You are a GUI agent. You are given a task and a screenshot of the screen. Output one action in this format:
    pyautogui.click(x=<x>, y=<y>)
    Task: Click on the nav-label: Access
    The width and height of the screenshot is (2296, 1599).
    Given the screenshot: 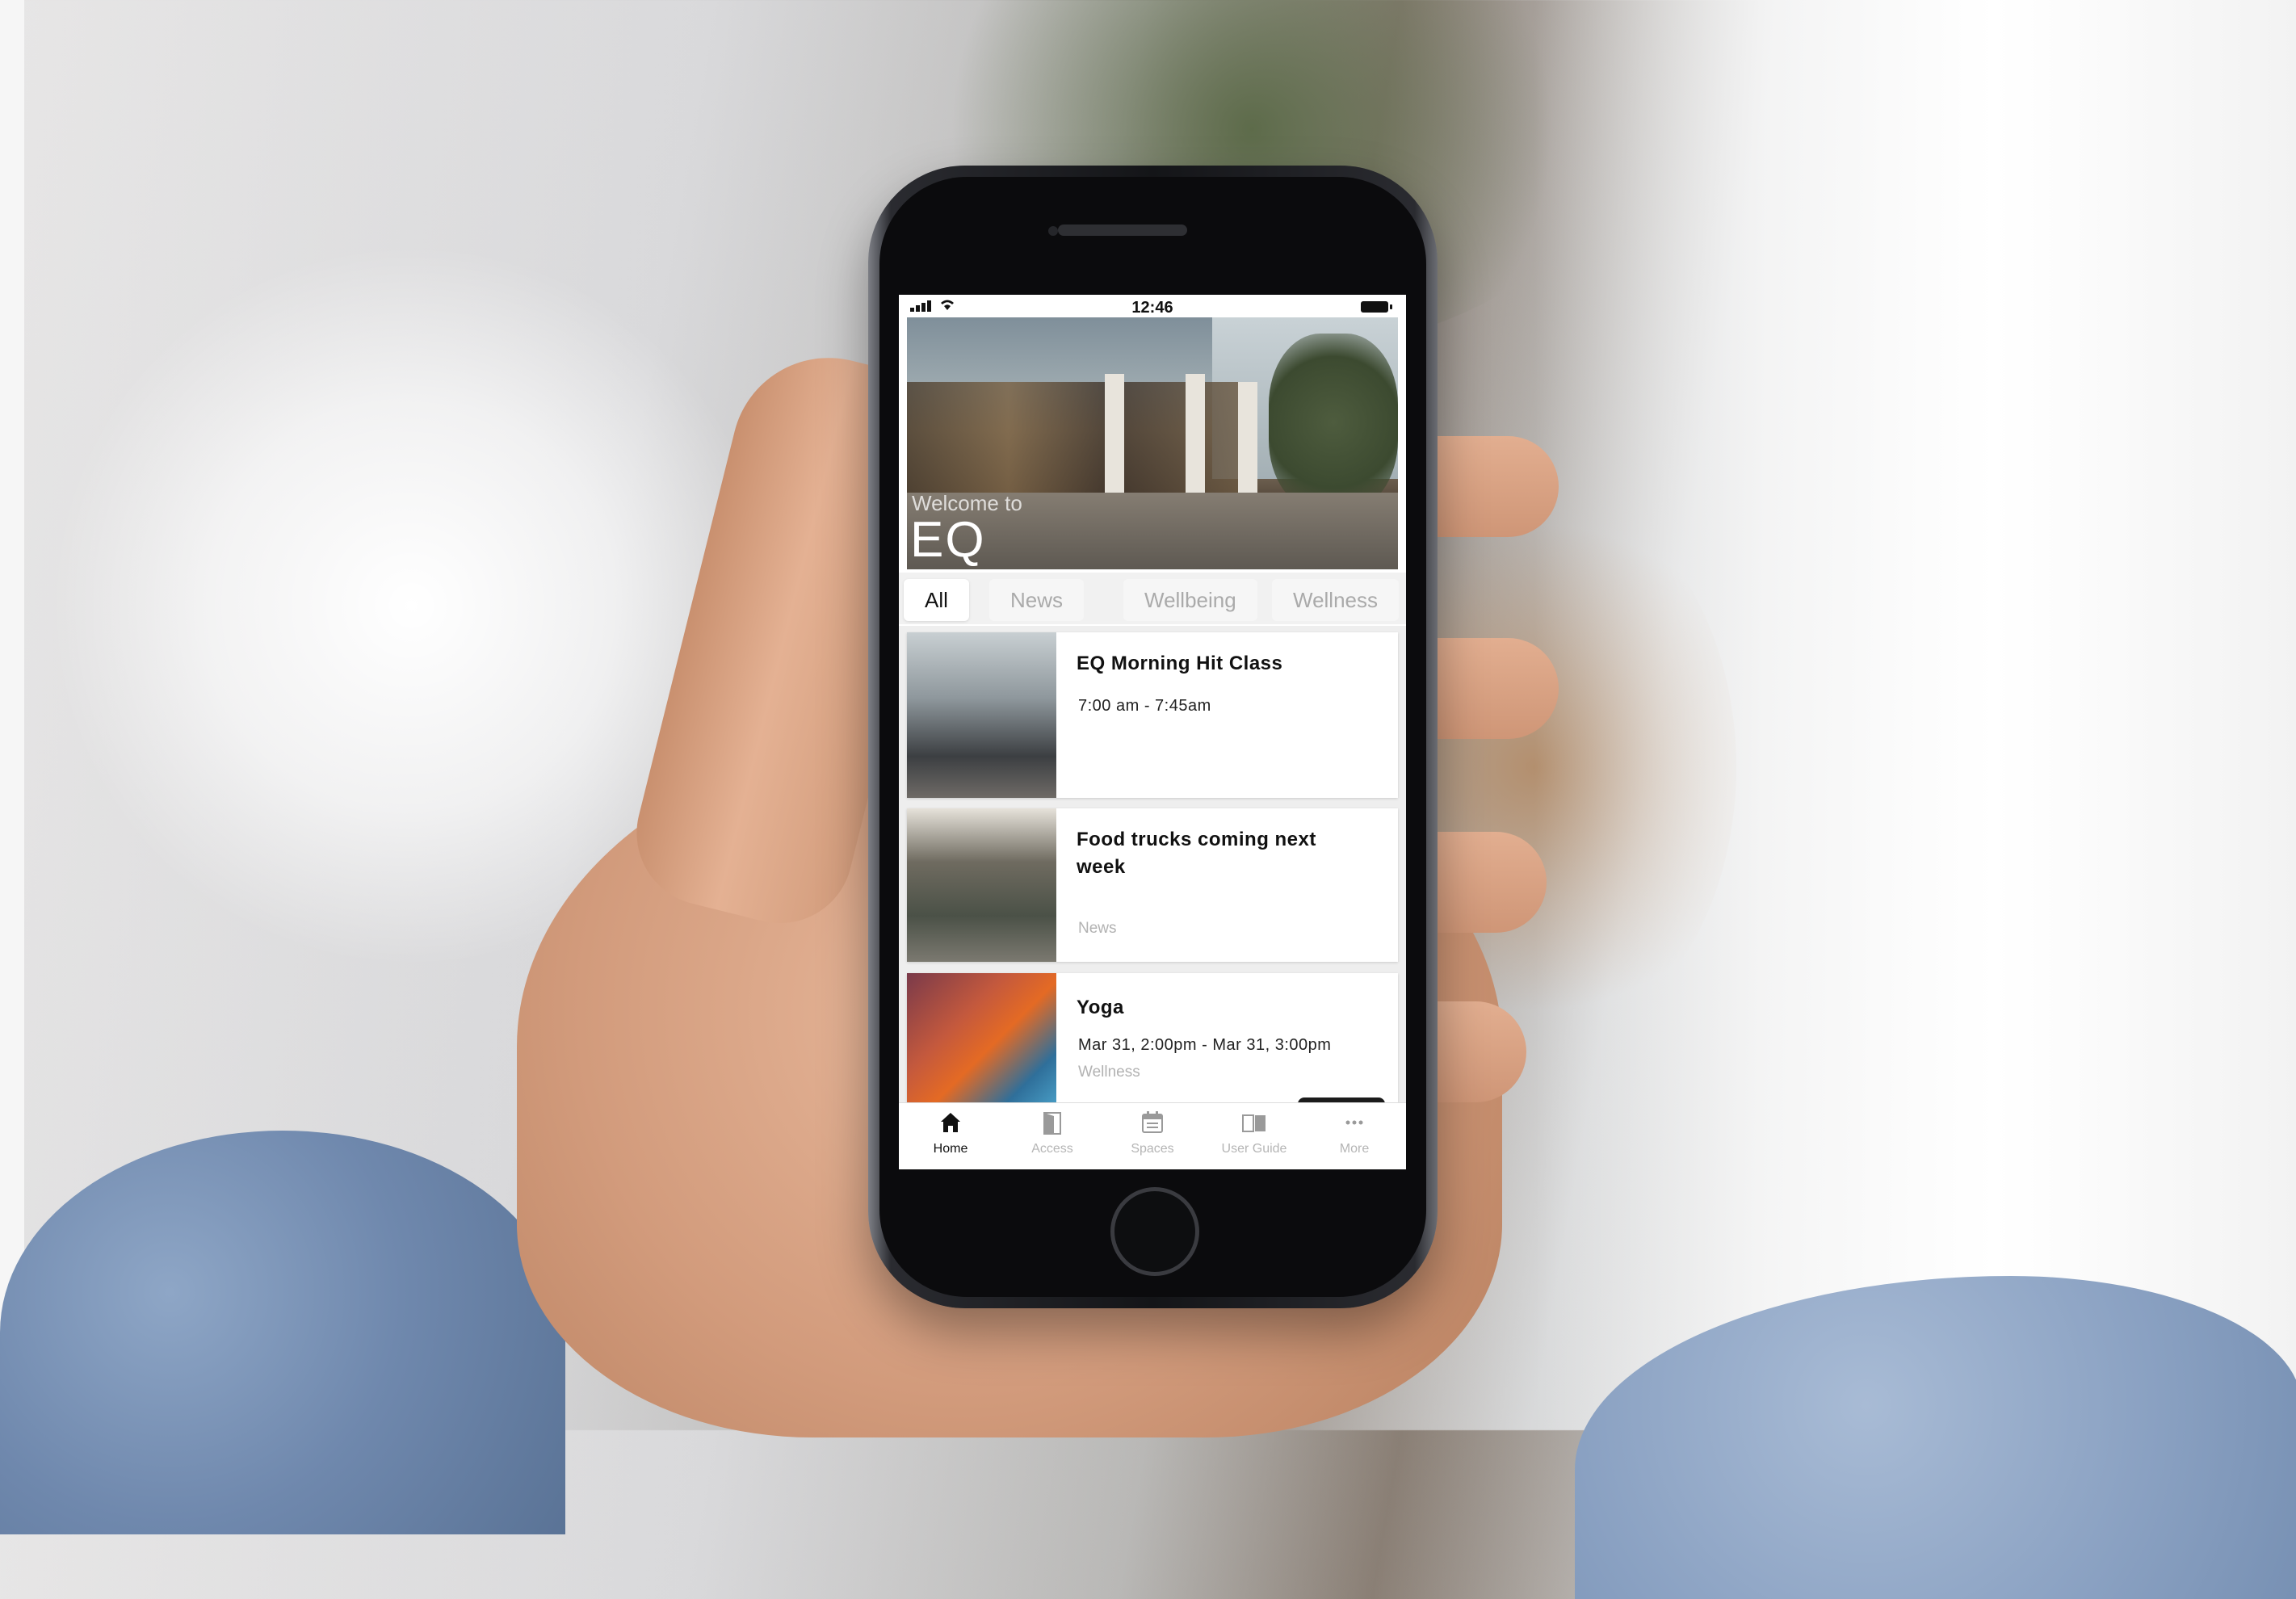 What is the action you would take?
    pyautogui.click(x=1052, y=1149)
    